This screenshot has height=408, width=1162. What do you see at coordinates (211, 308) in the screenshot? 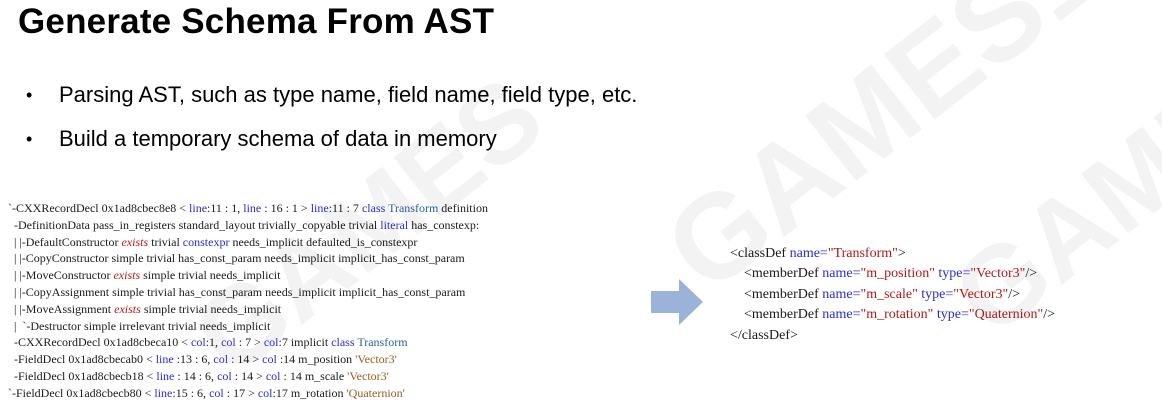
I see `ast-dump-token: simple trivial needs_implicit` at bounding box center [211, 308].